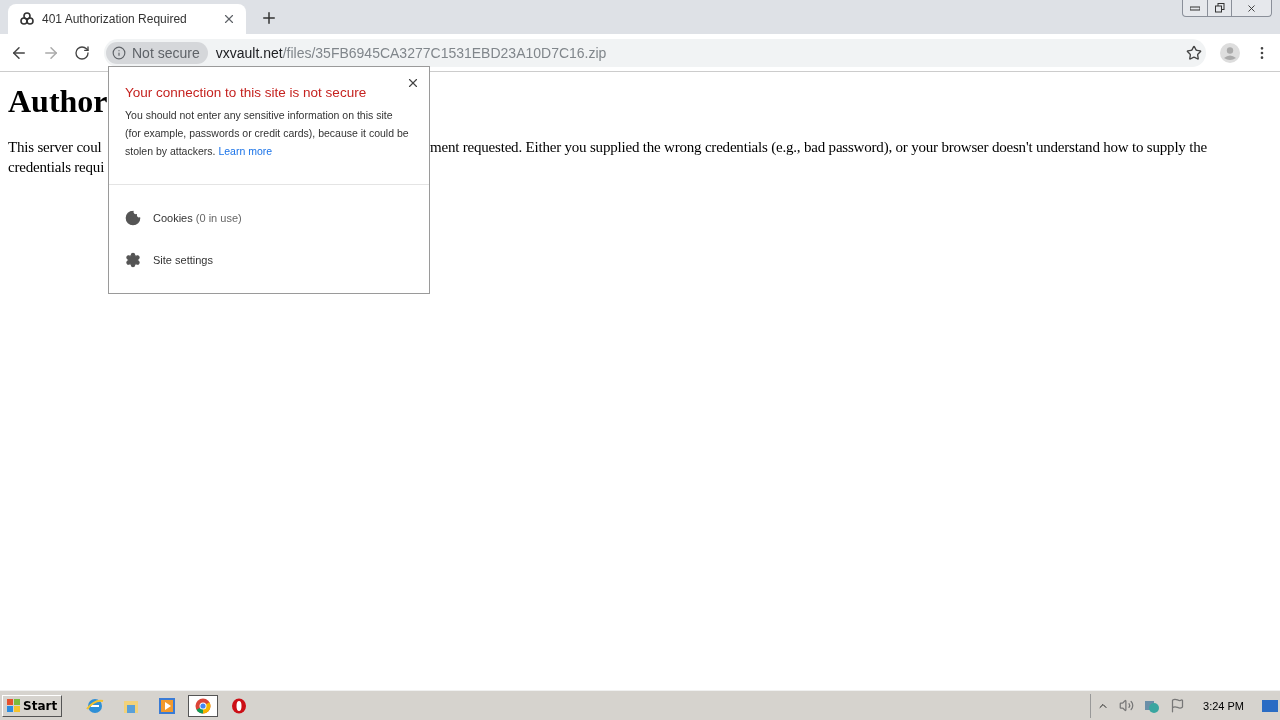  I want to click on body-text: ment requested. Either you supplied the wrong credentials (e.g., bad password), or your browser doesn't understand how to supply the, so click(819, 147).